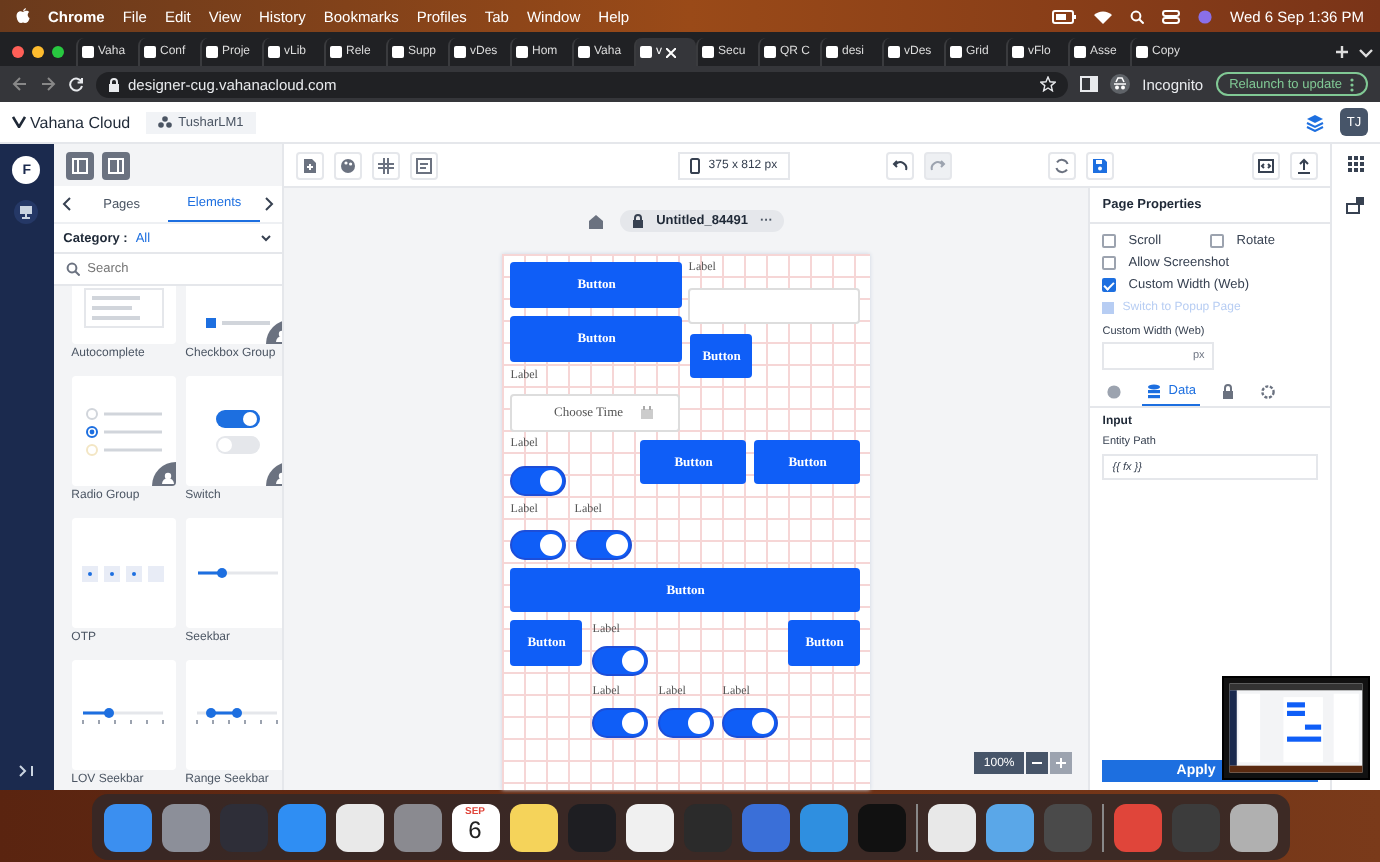 This screenshot has width=1380, height=862. Describe the element at coordinates (695, 165) in the screenshot. I see `phone-icon` at that location.